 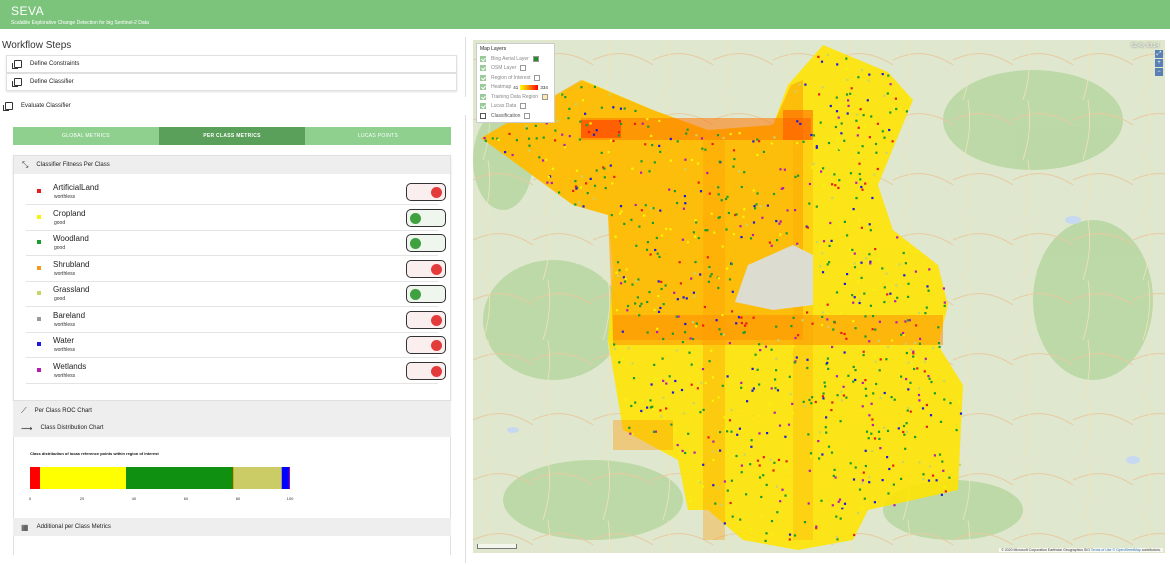 I want to click on layer-row: Lucas Data, so click(x=515, y=107).